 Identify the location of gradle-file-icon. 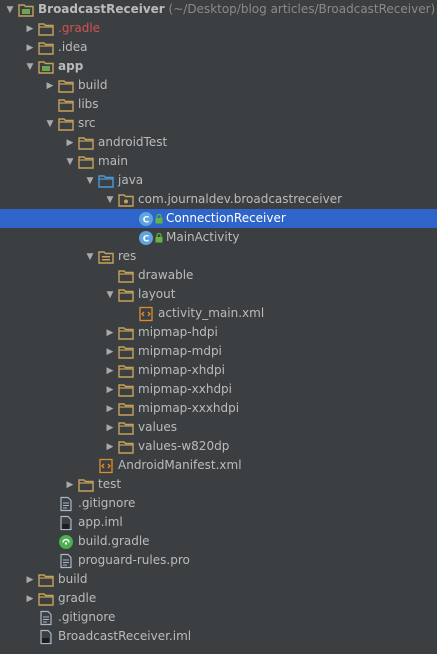
(66, 542).